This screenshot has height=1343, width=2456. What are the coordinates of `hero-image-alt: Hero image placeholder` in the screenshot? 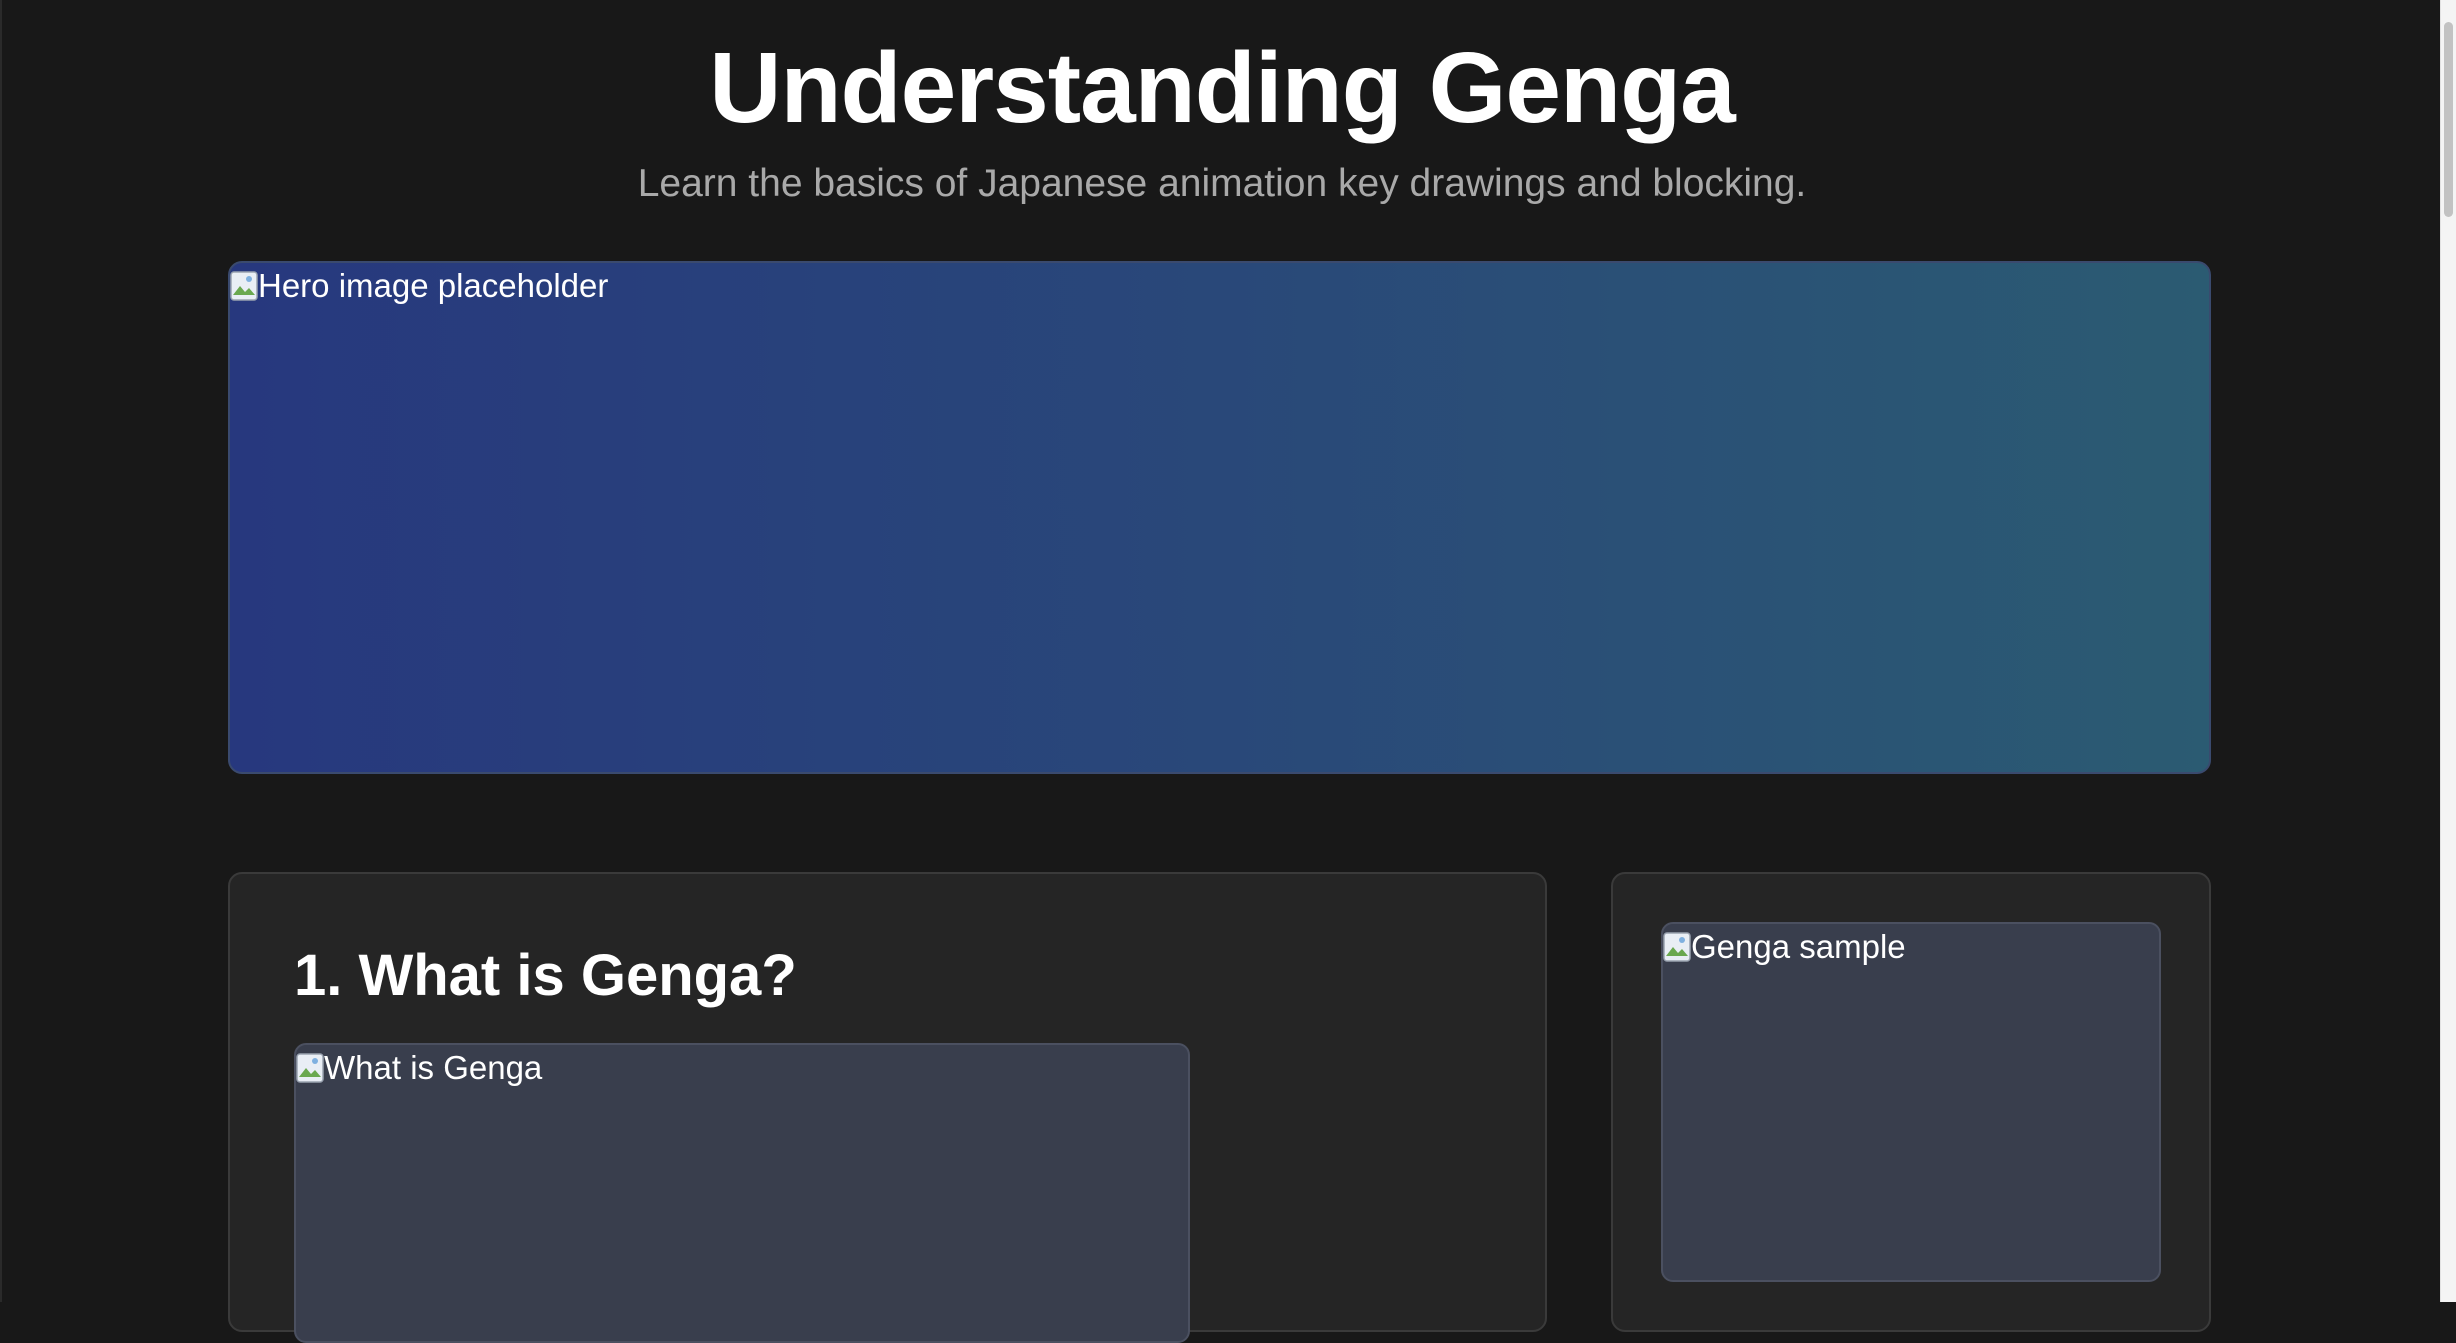 It's located at (433, 285).